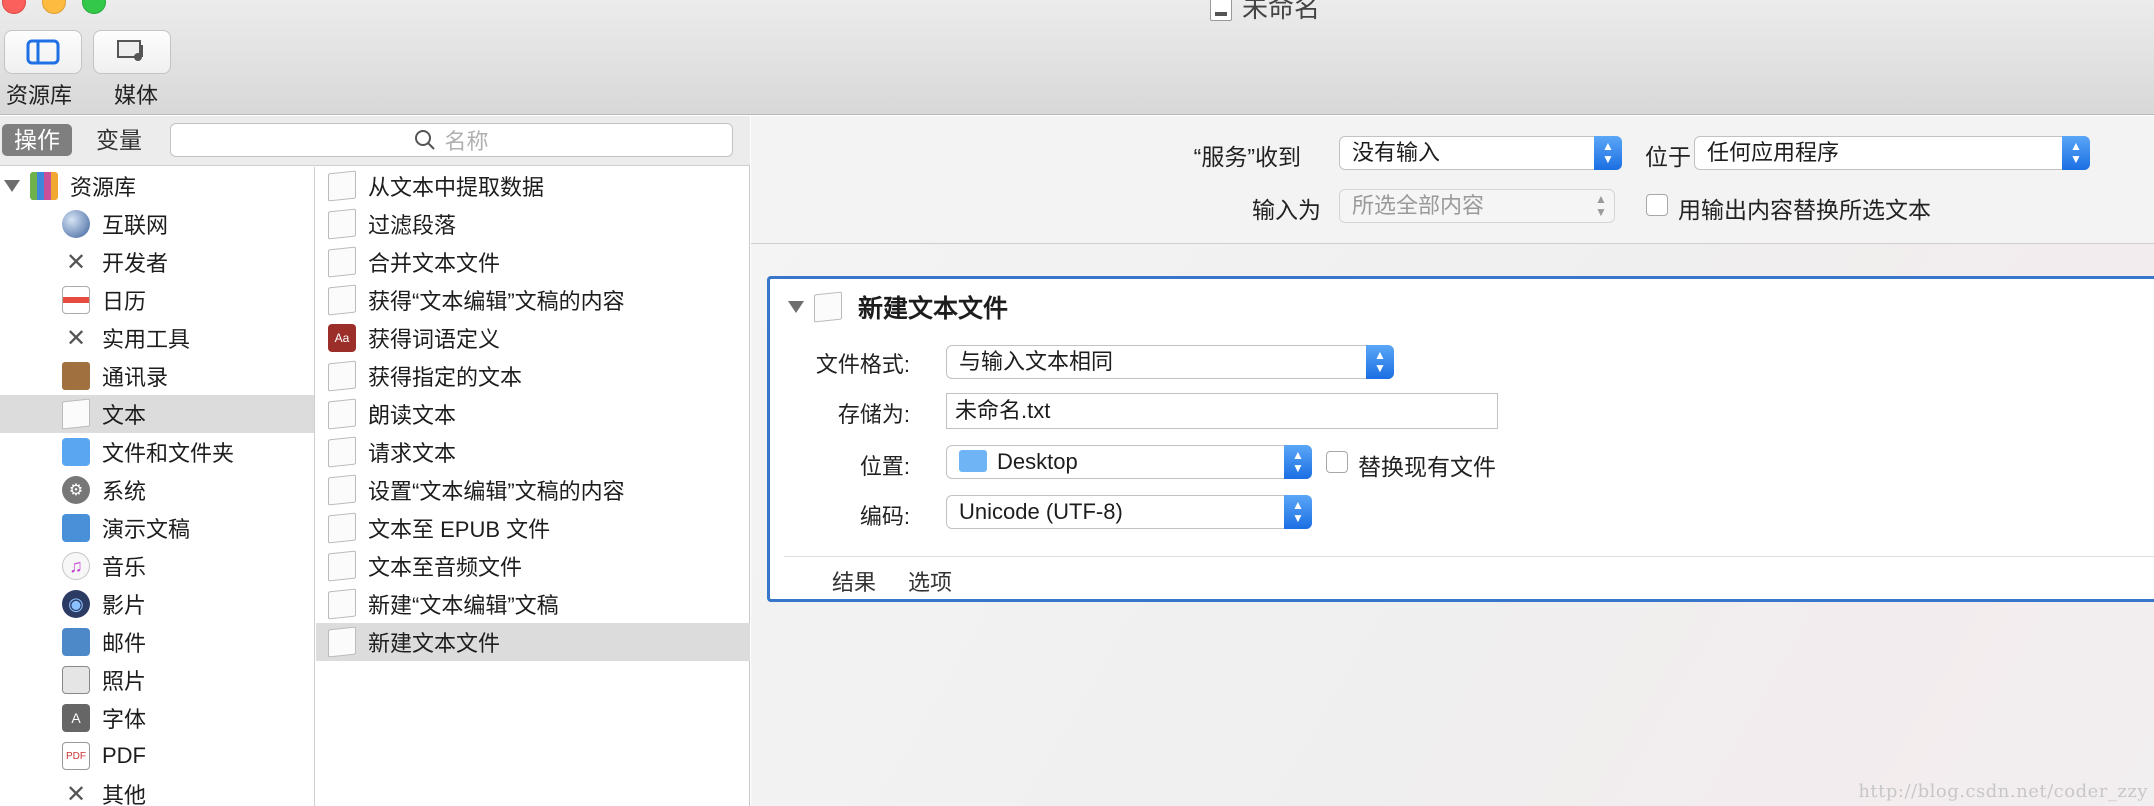 The image size is (2154, 806). I want to click on tree-item: 文件和文件夹, so click(157, 452).